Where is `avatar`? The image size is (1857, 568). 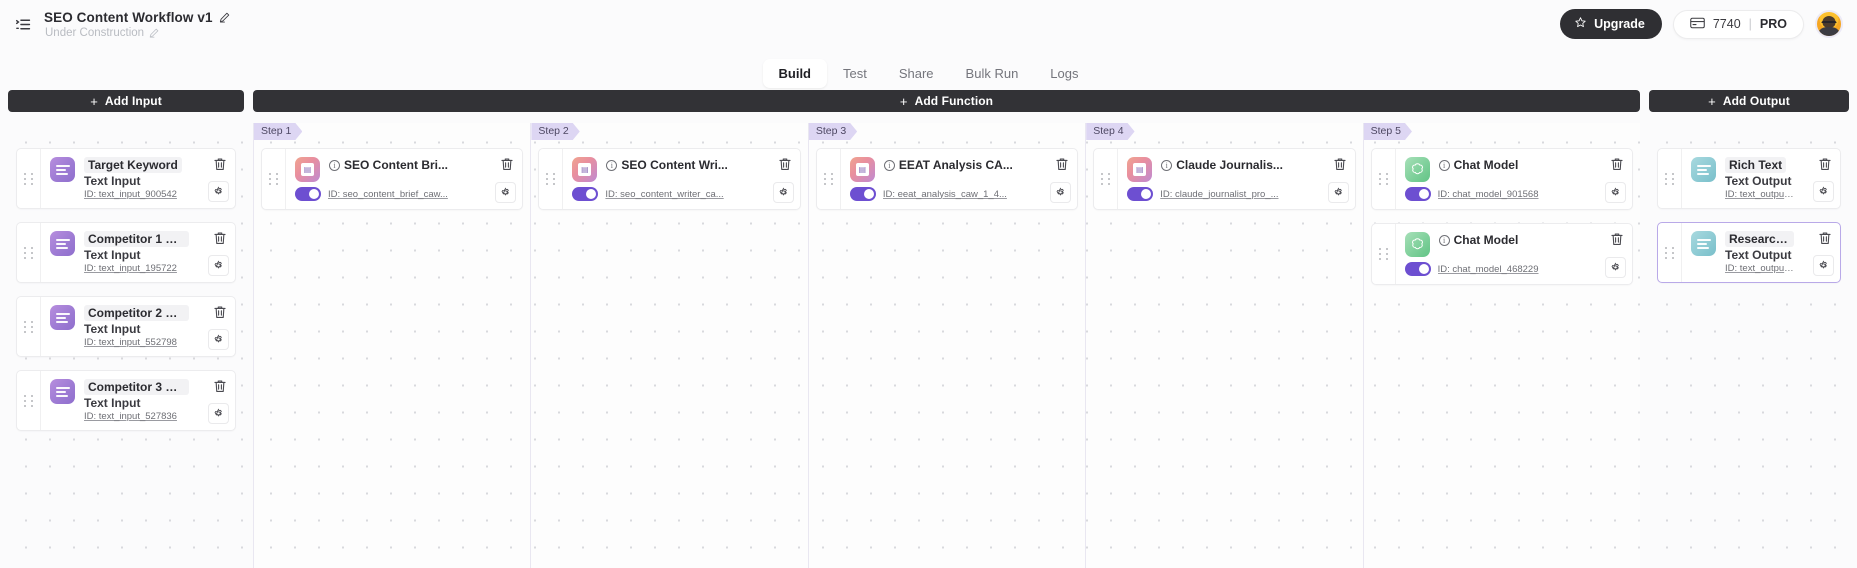
avatar is located at coordinates (1829, 24).